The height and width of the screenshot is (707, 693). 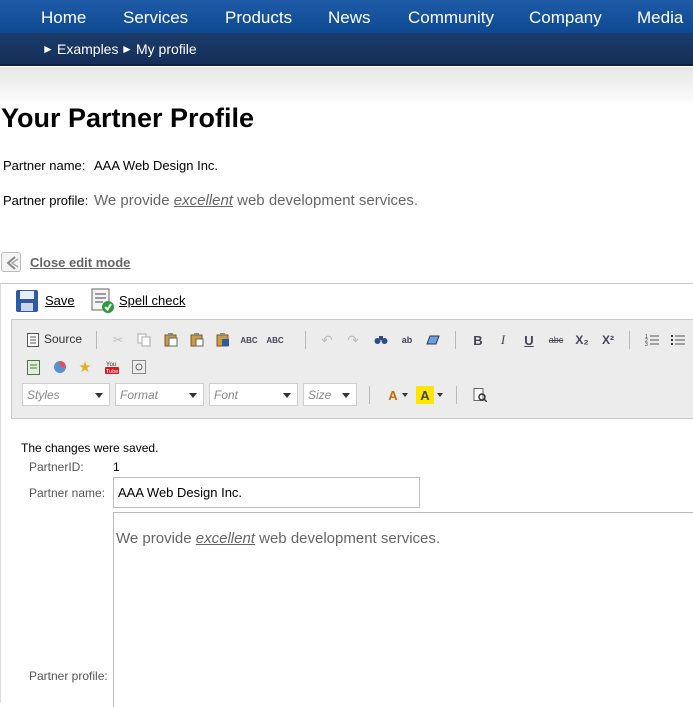 What do you see at coordinates (116, 467) in the screenshot?
I see `partner-id-value: 1` at bounding box center [116, 467].